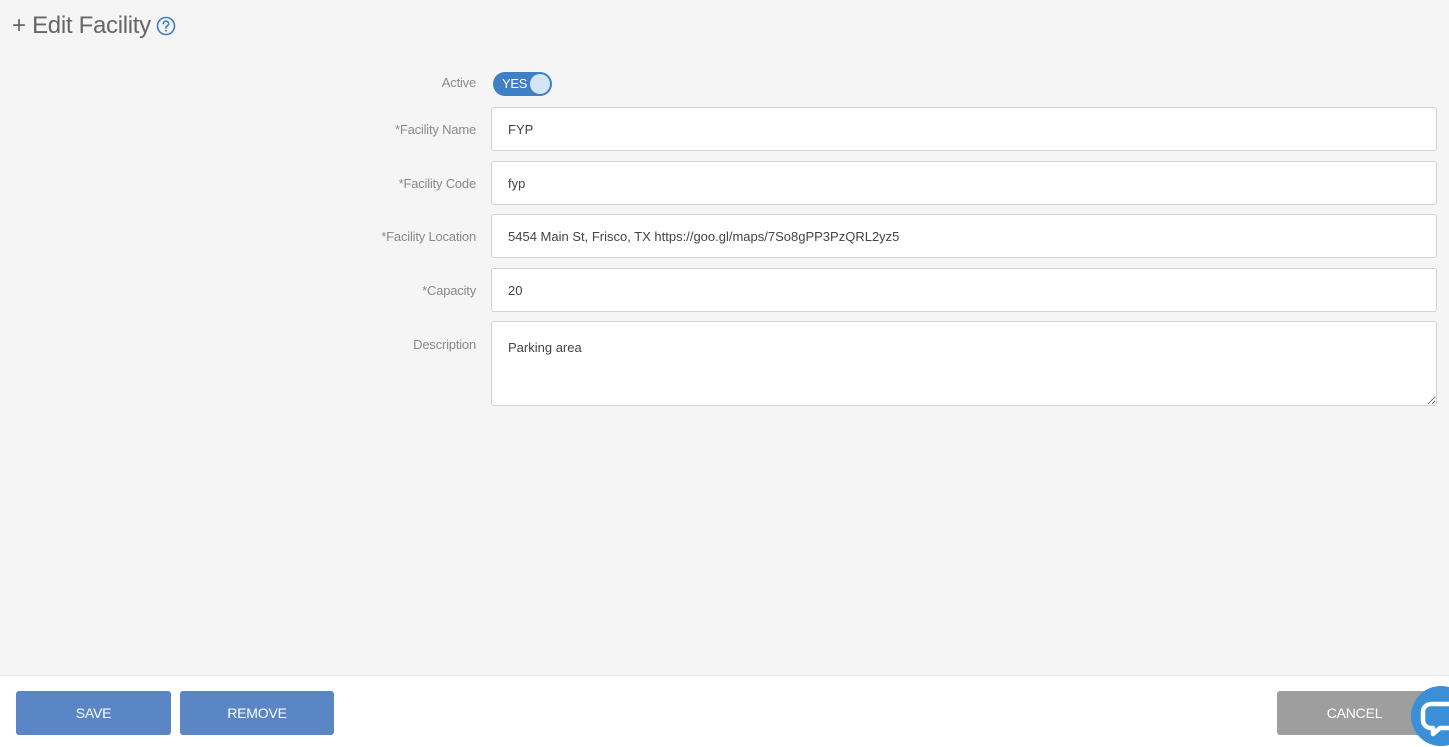 Image resolution: width=1449 pixels, height=747 pixels. What do you see at coordinates (435, 129) in the screenshot?
I see `facility-name-label: *Facility Name` at bounding box center [435, 129].